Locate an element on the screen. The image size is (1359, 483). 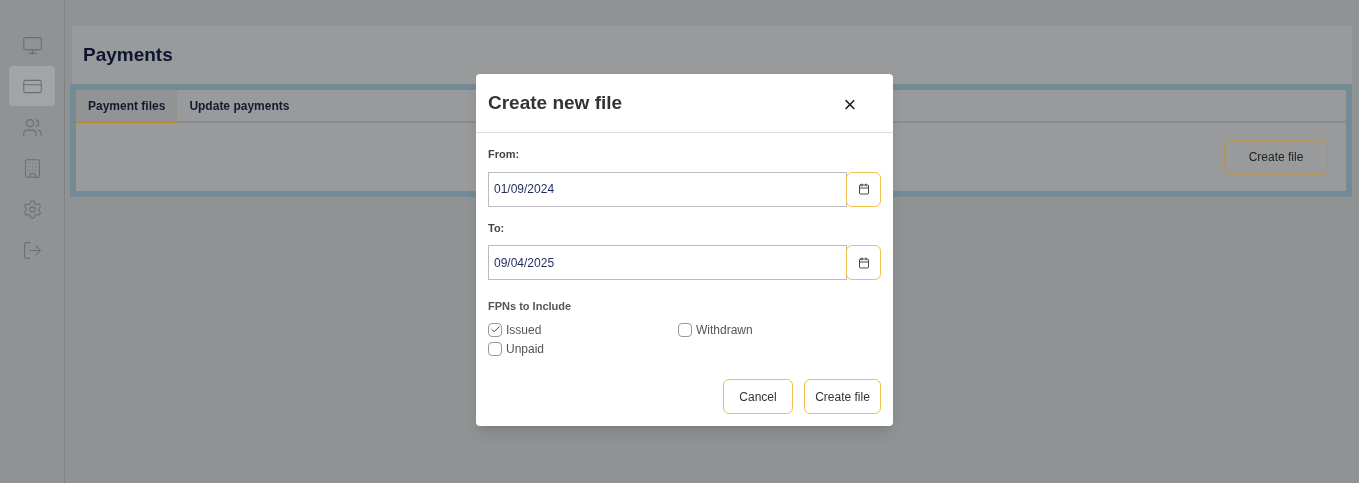
monitor-icon is located at coordinates (32, 45).